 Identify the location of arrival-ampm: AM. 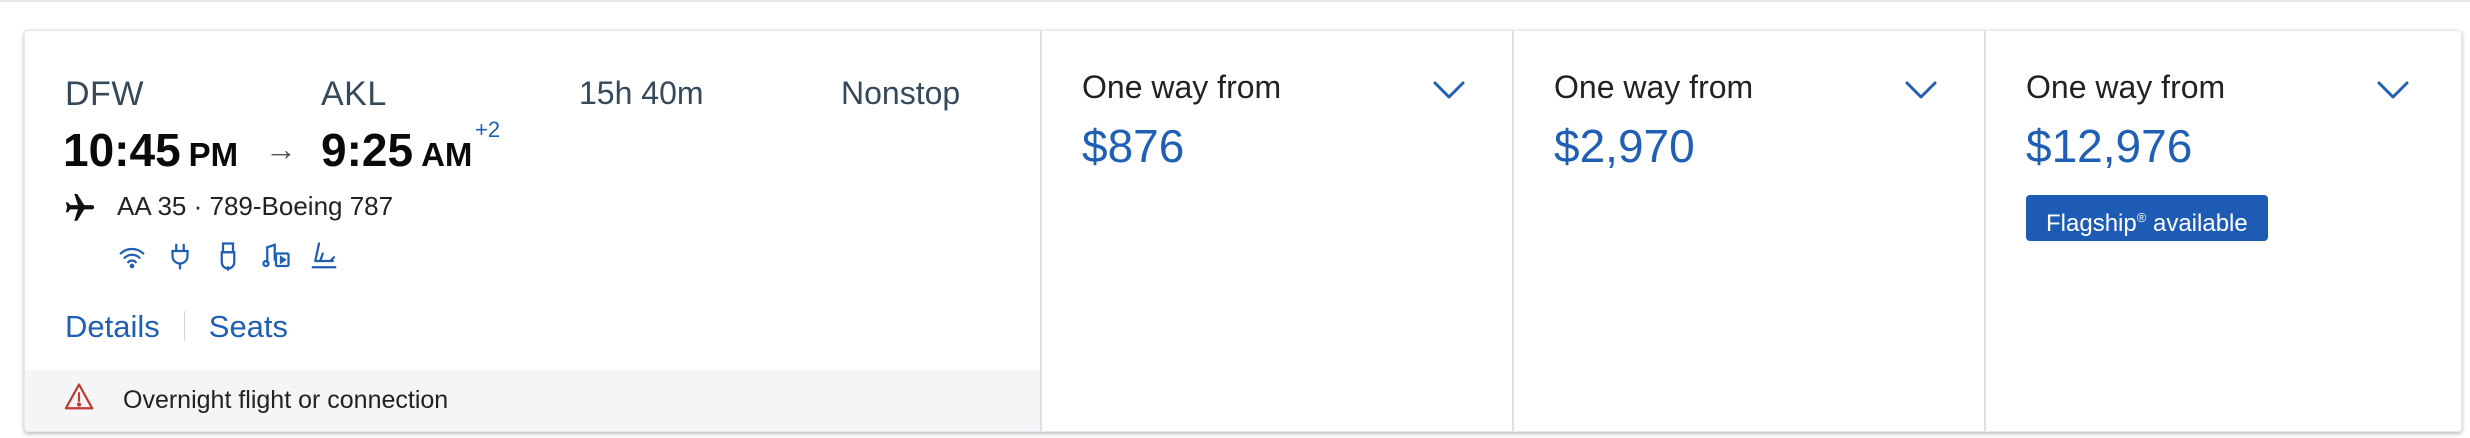
(447, 154).